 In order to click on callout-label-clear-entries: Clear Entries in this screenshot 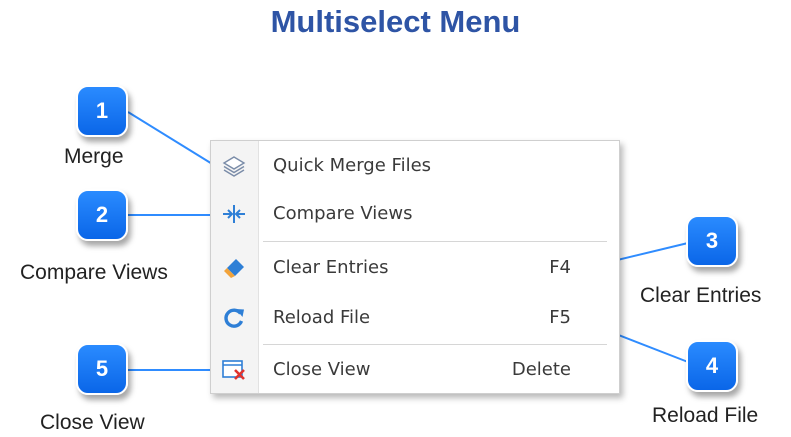, I will do `click(701, 295)`.